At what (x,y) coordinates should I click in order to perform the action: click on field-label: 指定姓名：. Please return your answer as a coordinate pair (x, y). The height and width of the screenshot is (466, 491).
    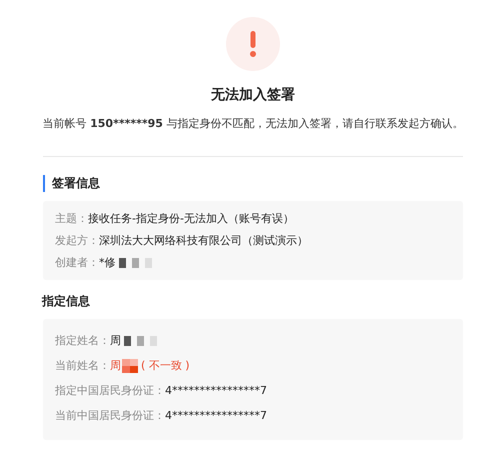
    Looking at the image, I should click on (82, 341).